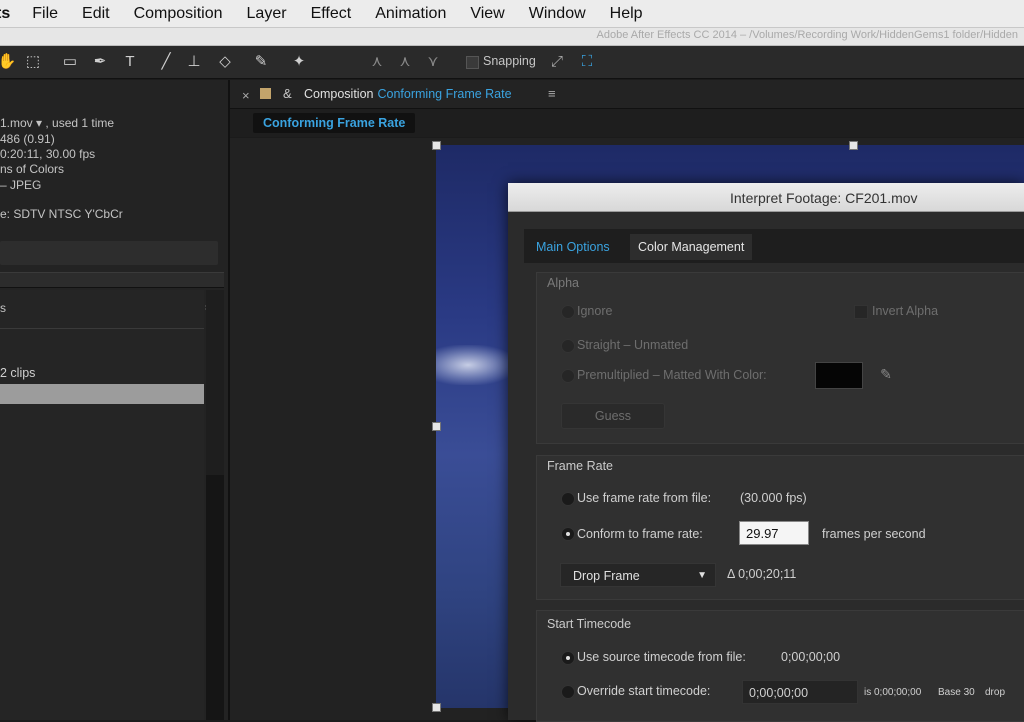 The width and height of the screenshot is (1024, 722). Describe the element at coordinates (112, 280) in the screenshot. I see `panel-divider` at that location.